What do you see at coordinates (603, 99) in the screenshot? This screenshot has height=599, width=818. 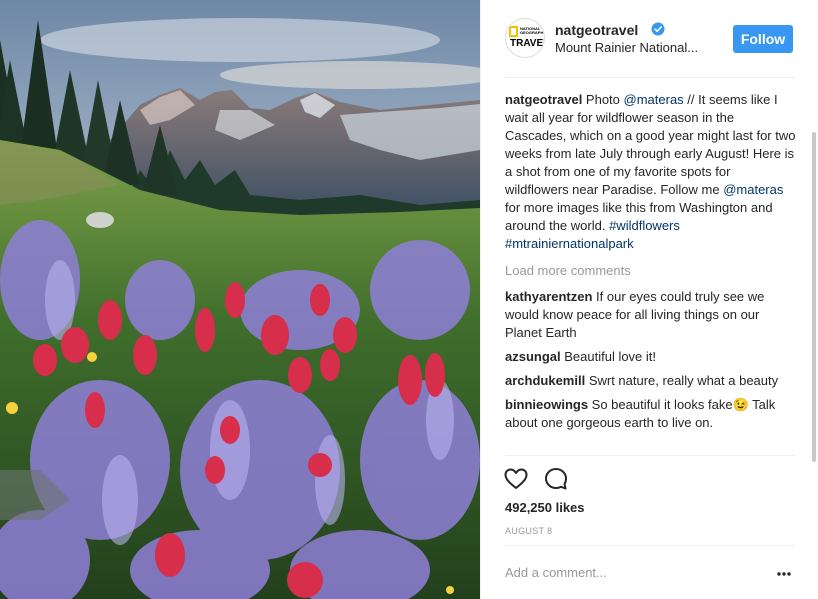 I see `caption-text: Photo` at bounding box center [603, 99].